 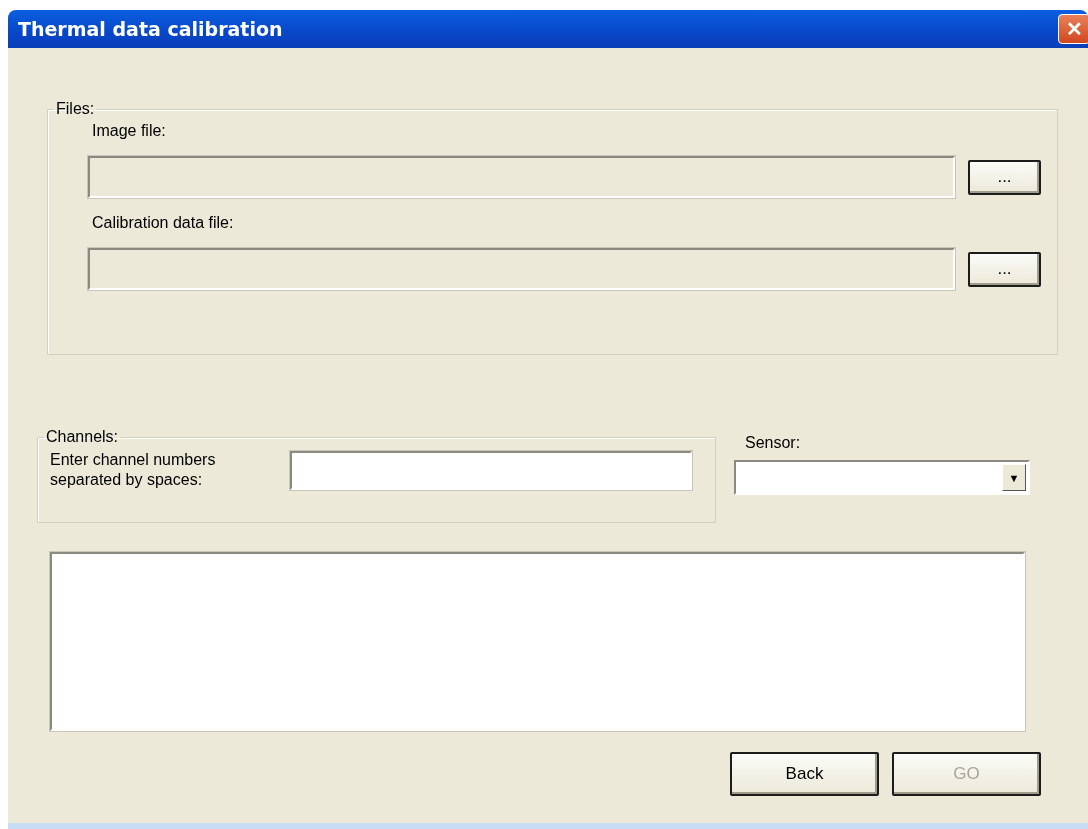 What do you see at coordinates (804, 774) in the screenshot?
I see `dialog-button: Back` at bounding box center [804, 774].